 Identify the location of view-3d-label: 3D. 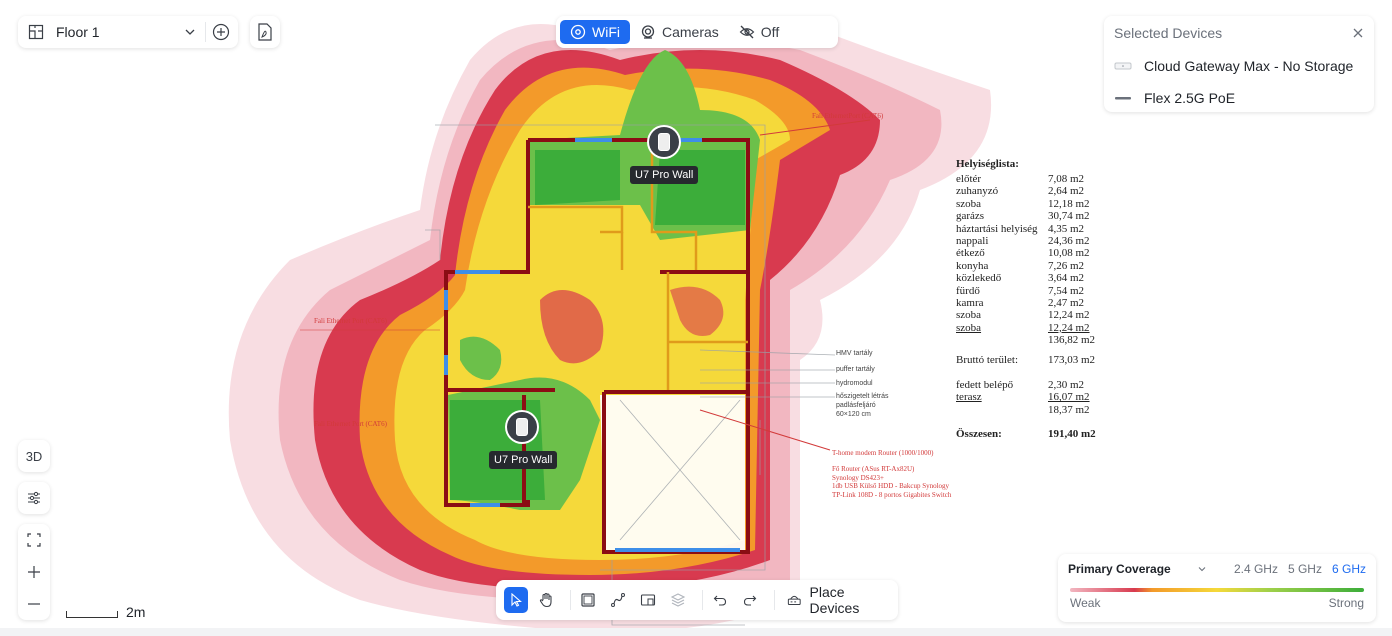
(34, 456).